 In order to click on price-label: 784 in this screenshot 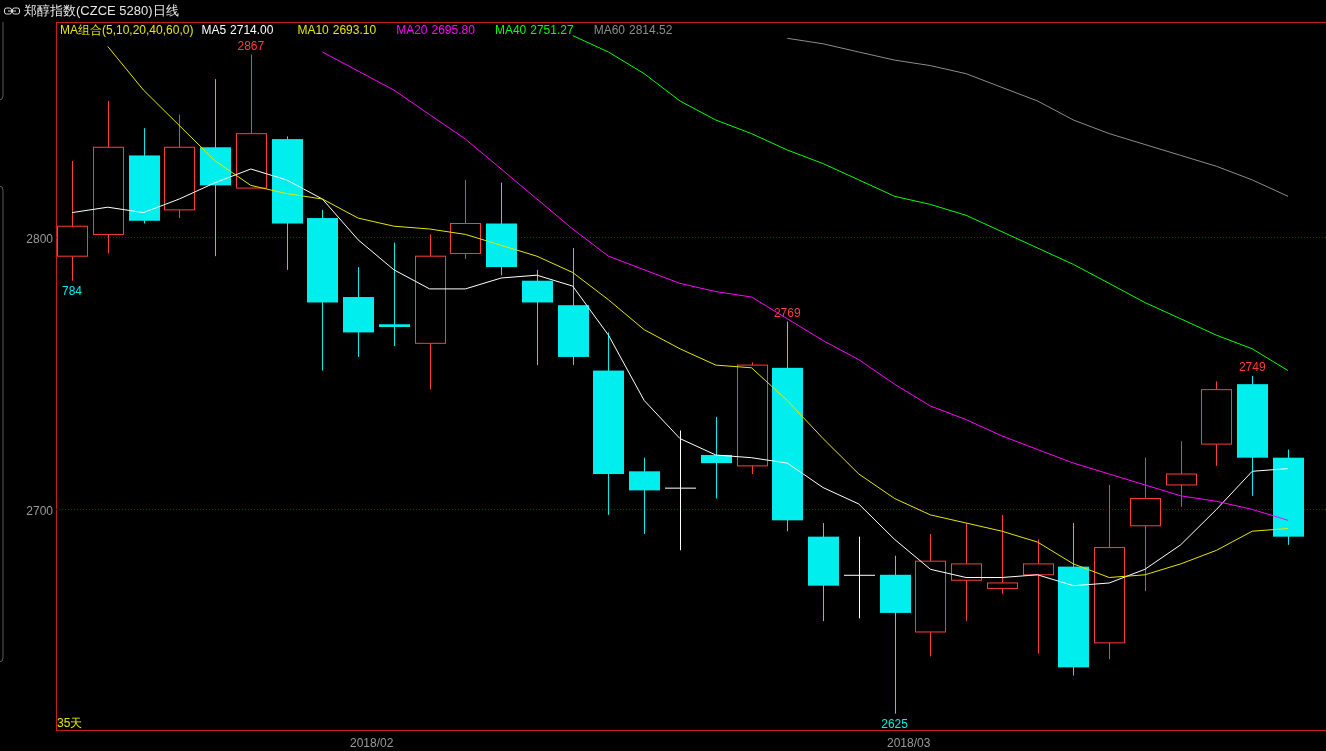, I will do `click(72, 290)`.